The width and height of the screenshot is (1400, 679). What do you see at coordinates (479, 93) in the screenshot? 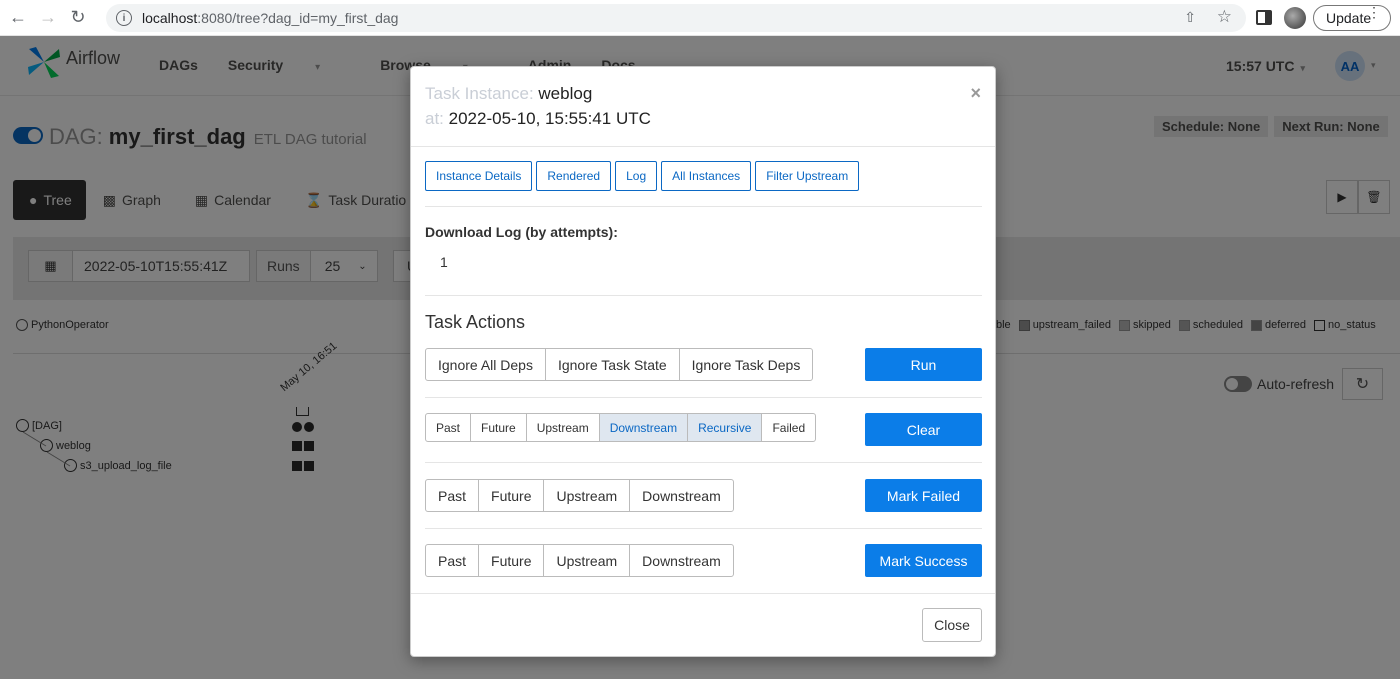
I see `task-instance-label: Task Instance:` at bounding box center [479, 93].